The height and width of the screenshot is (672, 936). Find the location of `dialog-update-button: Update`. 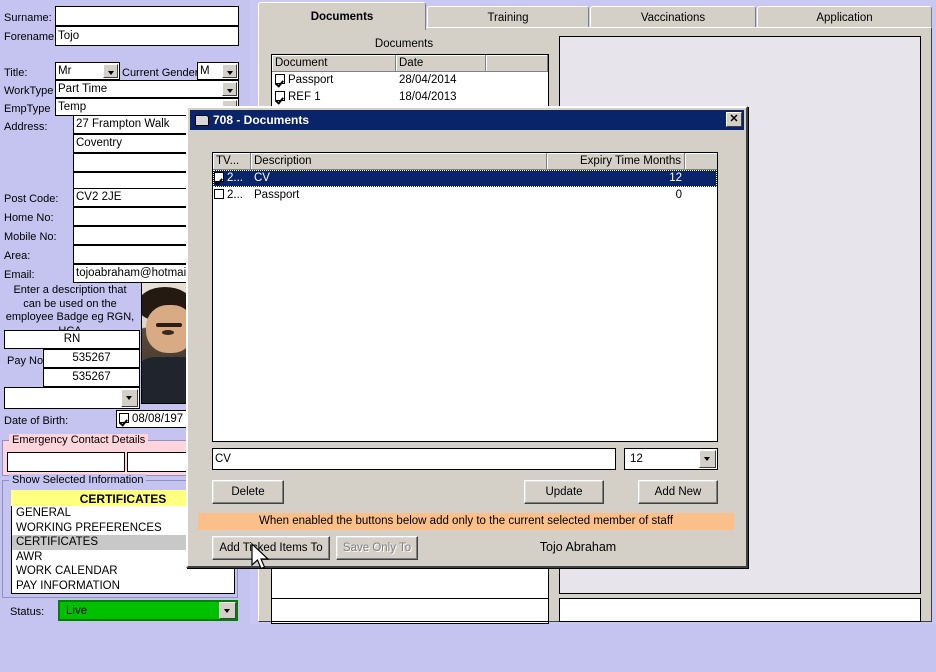

dialog-update-button: Update is located at coordinates (564, 492).